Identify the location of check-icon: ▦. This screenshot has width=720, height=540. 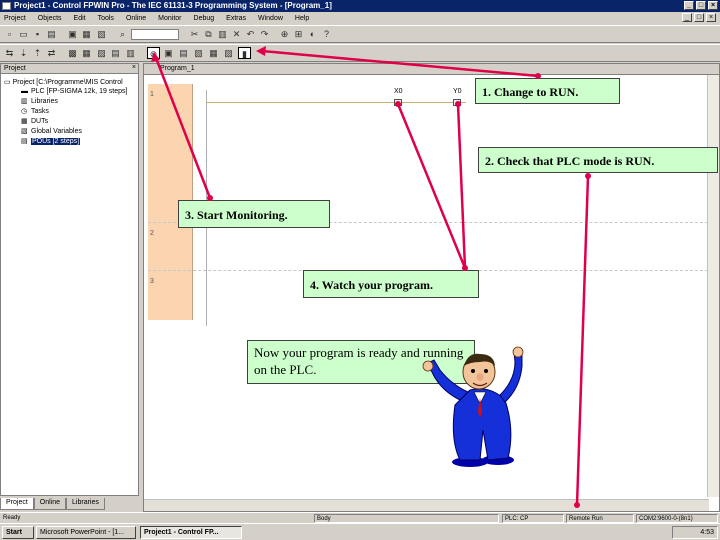
(86, 34).